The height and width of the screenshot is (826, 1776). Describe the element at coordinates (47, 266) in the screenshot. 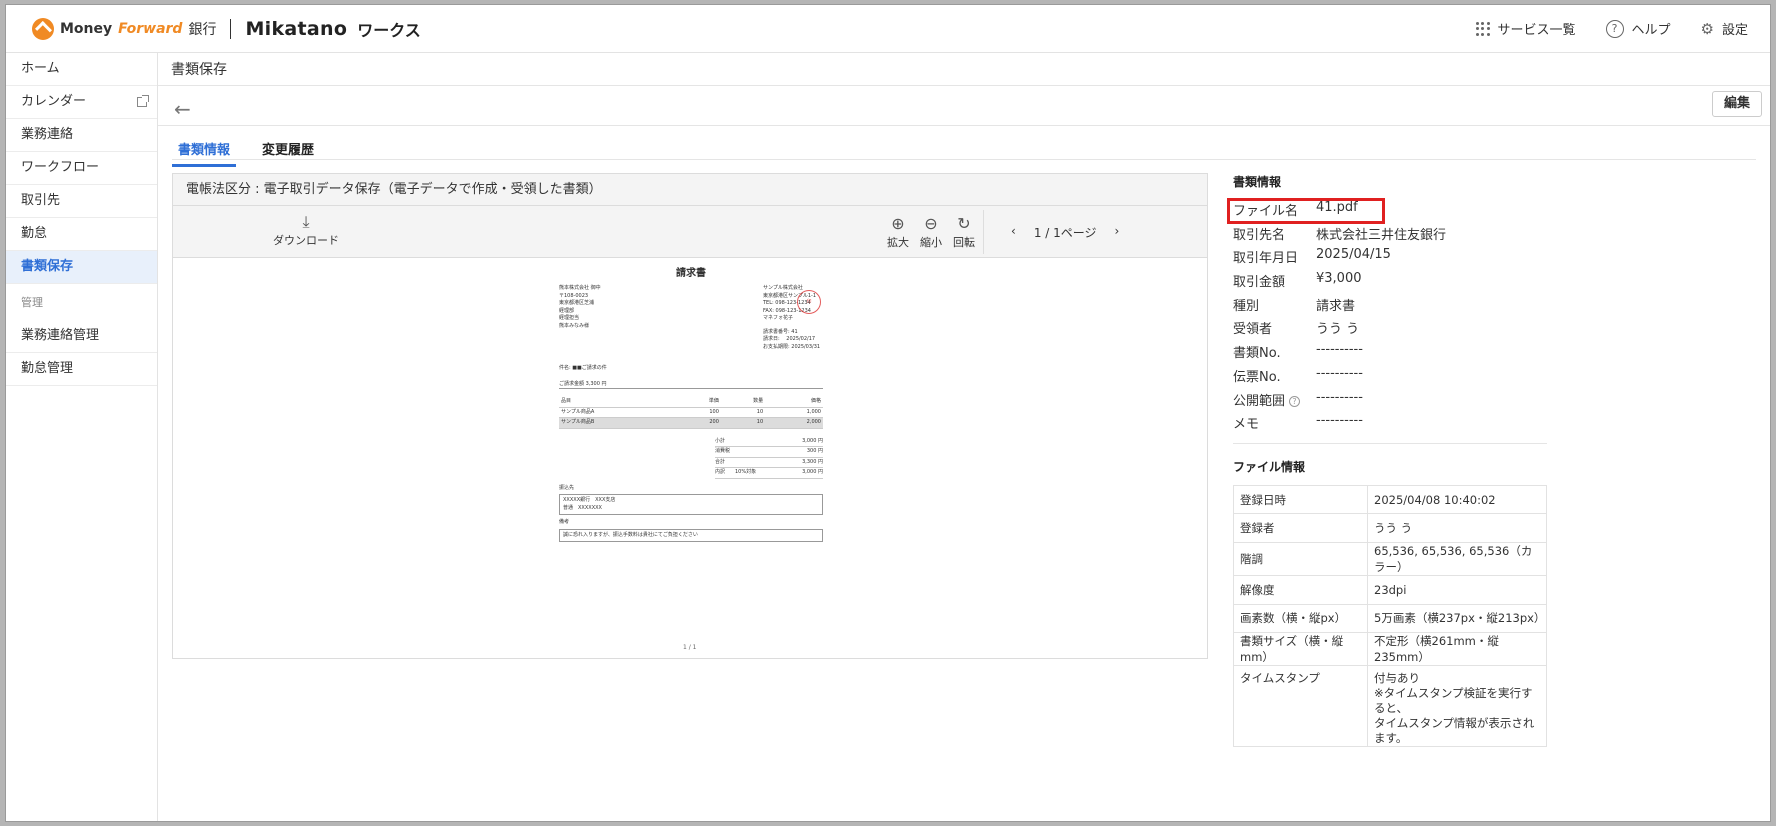

I see `sidebar-item-label: 書類保存` at that location.